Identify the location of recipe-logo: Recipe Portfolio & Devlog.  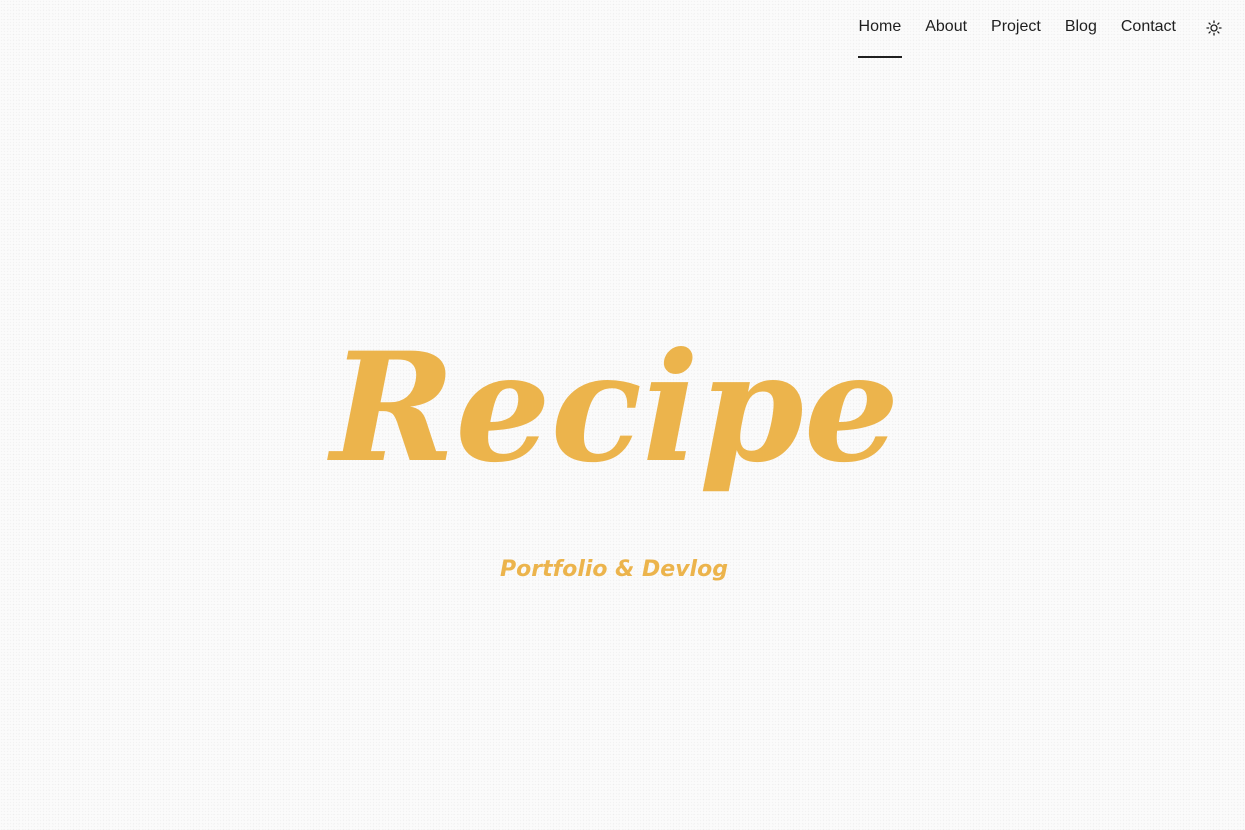
(613, 451).